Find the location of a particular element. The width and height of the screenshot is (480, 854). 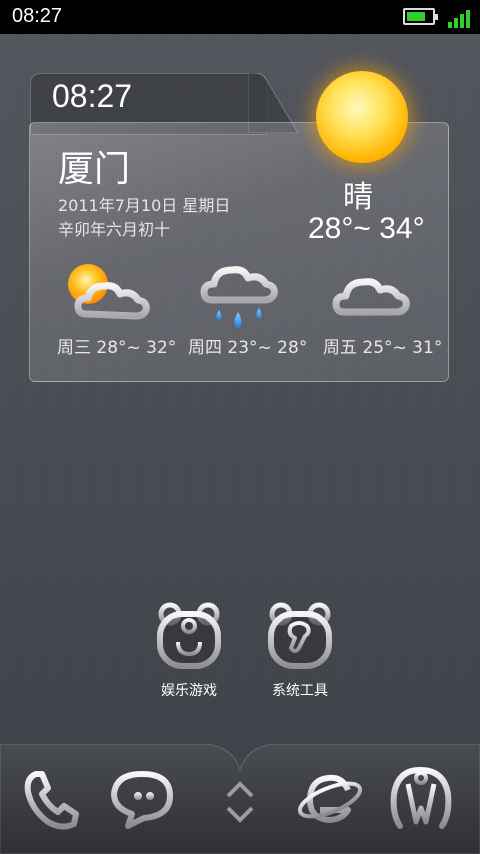

browser-icon is located at coordinates (331, 800).